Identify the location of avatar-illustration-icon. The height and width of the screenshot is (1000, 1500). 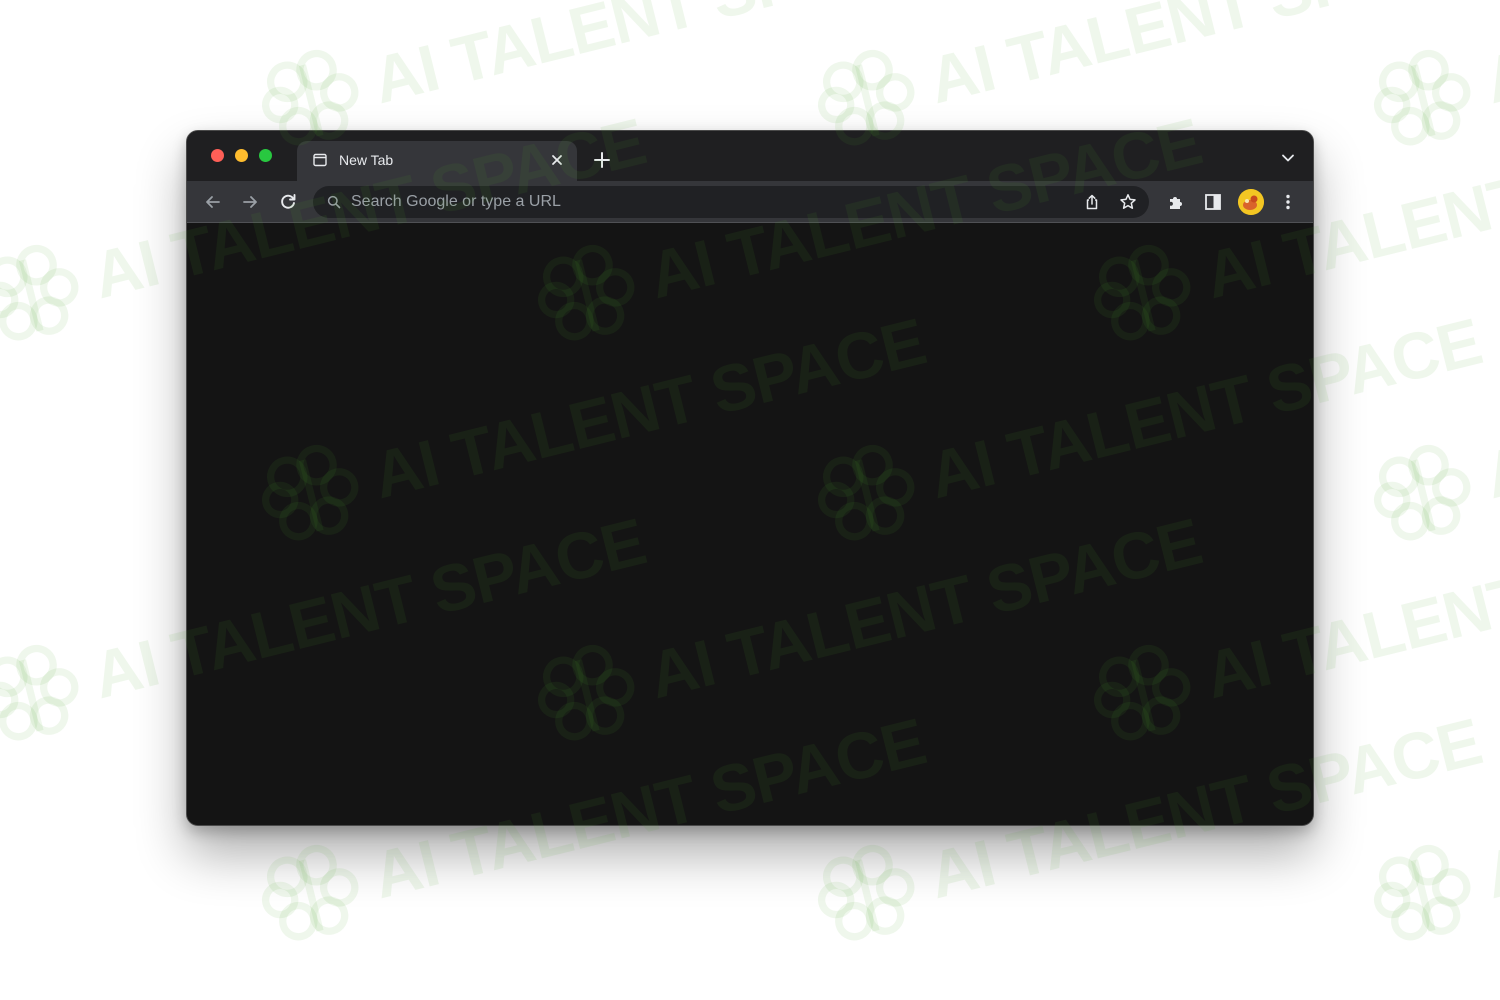
(1251, 202).